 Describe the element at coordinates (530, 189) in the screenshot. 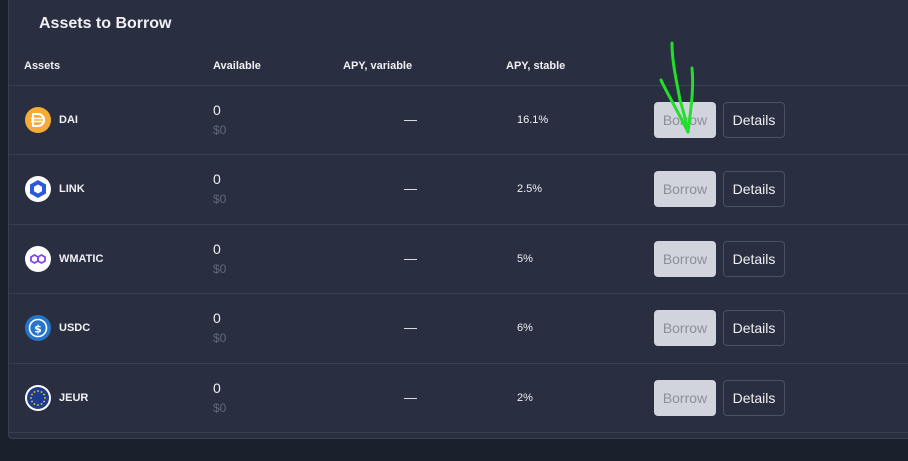

I see `apy-stable-value: 2.5%` at that location.